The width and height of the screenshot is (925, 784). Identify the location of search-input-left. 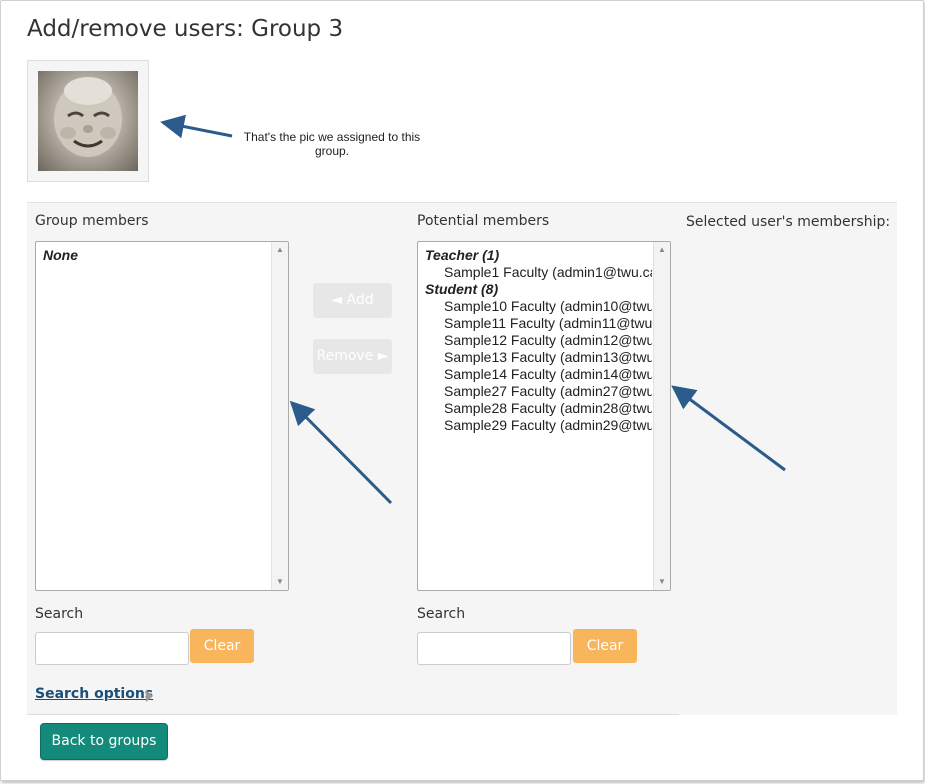
(112, 648).